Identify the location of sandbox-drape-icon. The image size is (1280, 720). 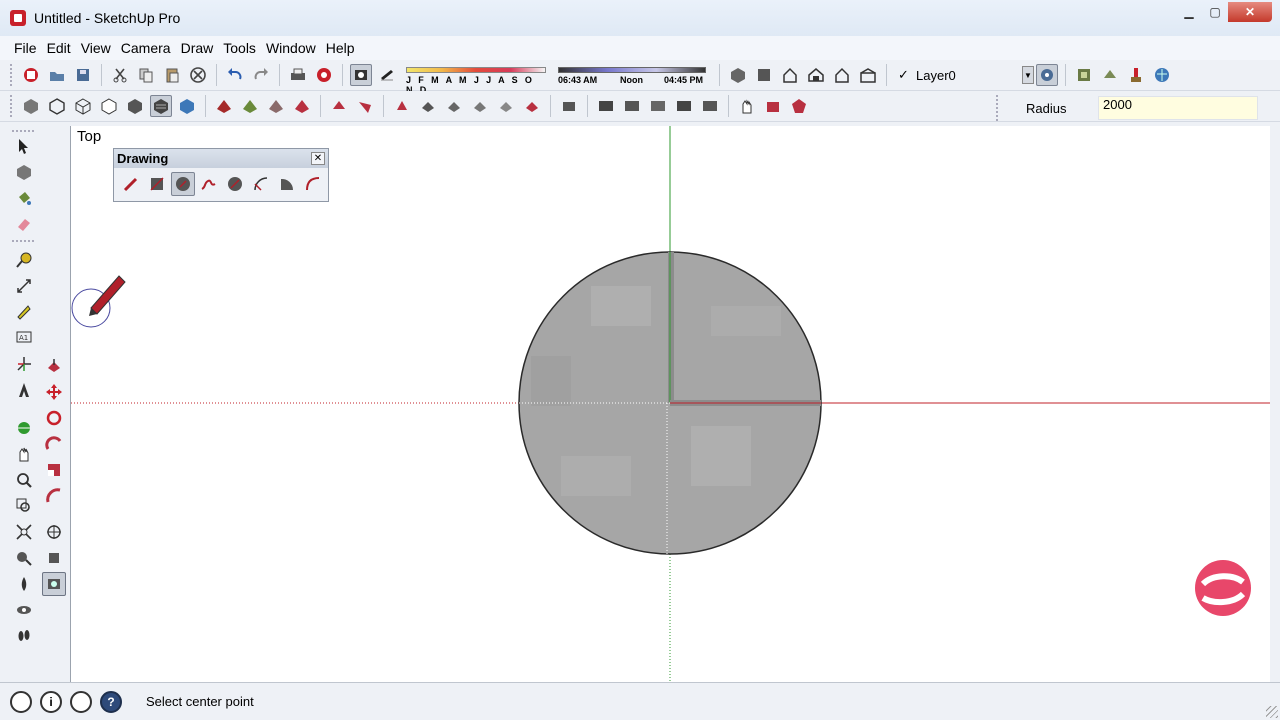
(339, 106).